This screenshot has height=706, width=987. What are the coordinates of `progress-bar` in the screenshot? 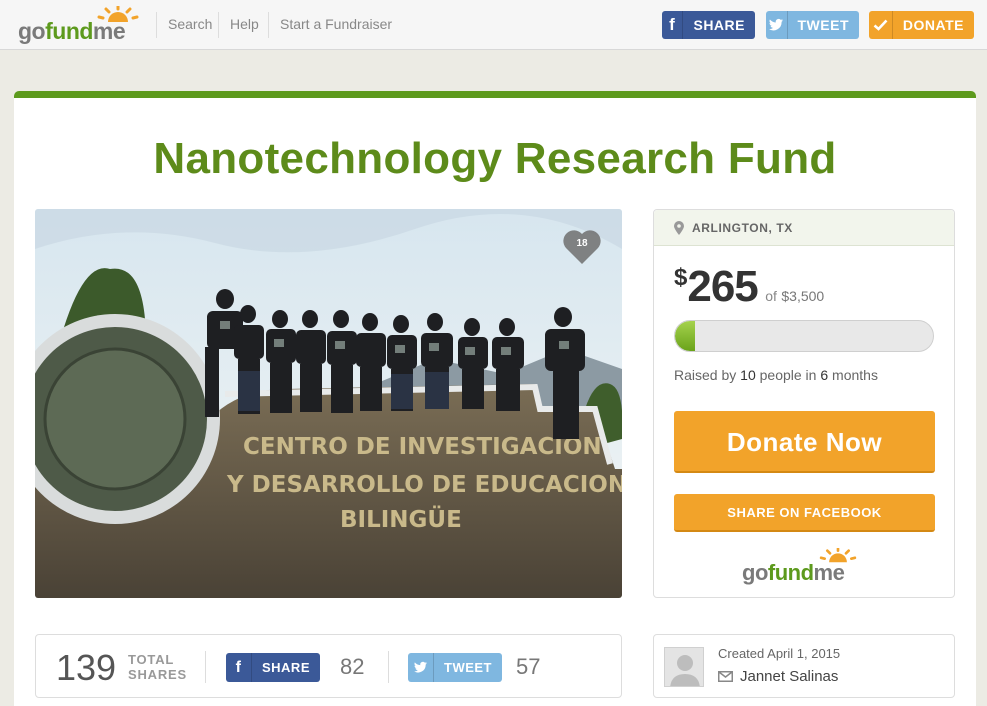 It's located at (804, 336).